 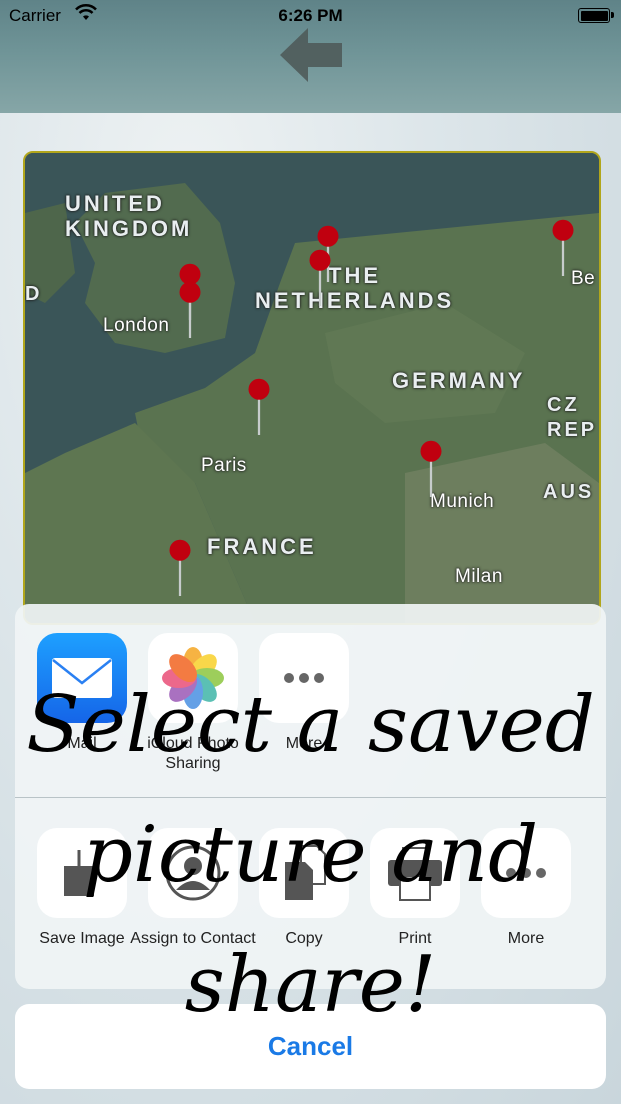 I want to click on map-label-cz: CZ REP, so click(x=572, y=417).